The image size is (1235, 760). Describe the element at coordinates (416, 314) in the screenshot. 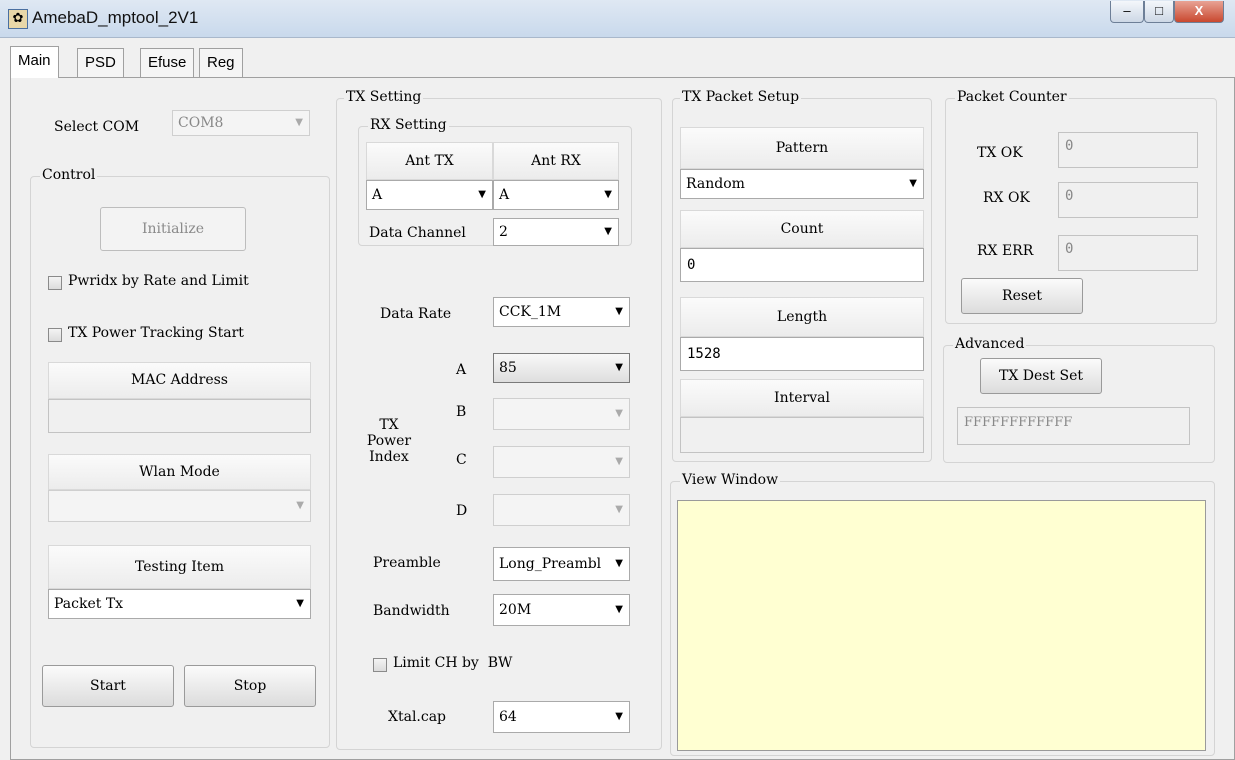

I see `data-rate-label: Data Rate` at that location.